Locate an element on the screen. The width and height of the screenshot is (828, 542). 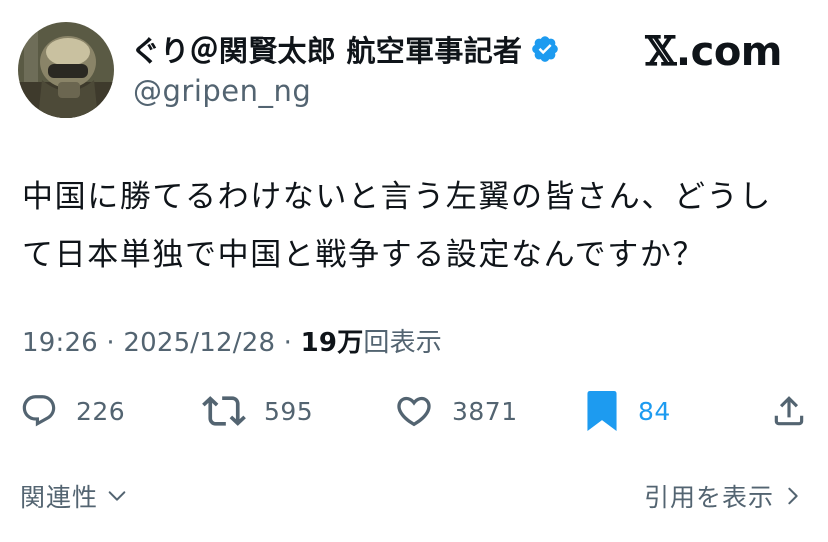
view-quotes-link: 引用を表示 is located at coordinates (724, 496).